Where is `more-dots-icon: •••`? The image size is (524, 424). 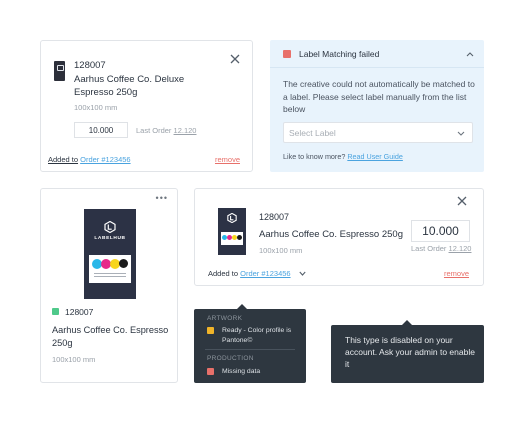
more-dots-icon: ••• is located at coordinates (162, 198).